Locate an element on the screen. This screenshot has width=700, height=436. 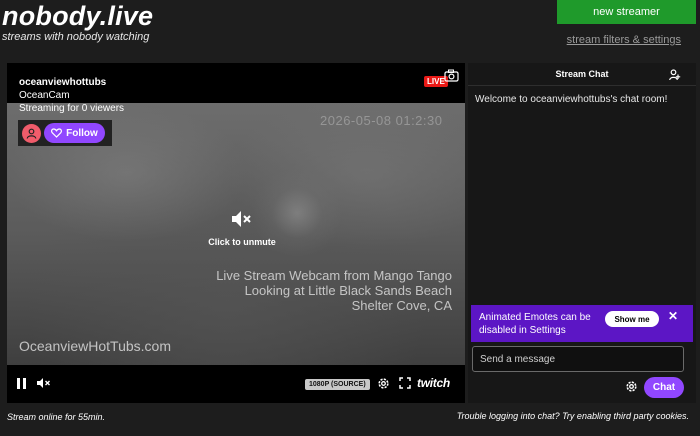
heart-icon is located at coordinates (57, 133).